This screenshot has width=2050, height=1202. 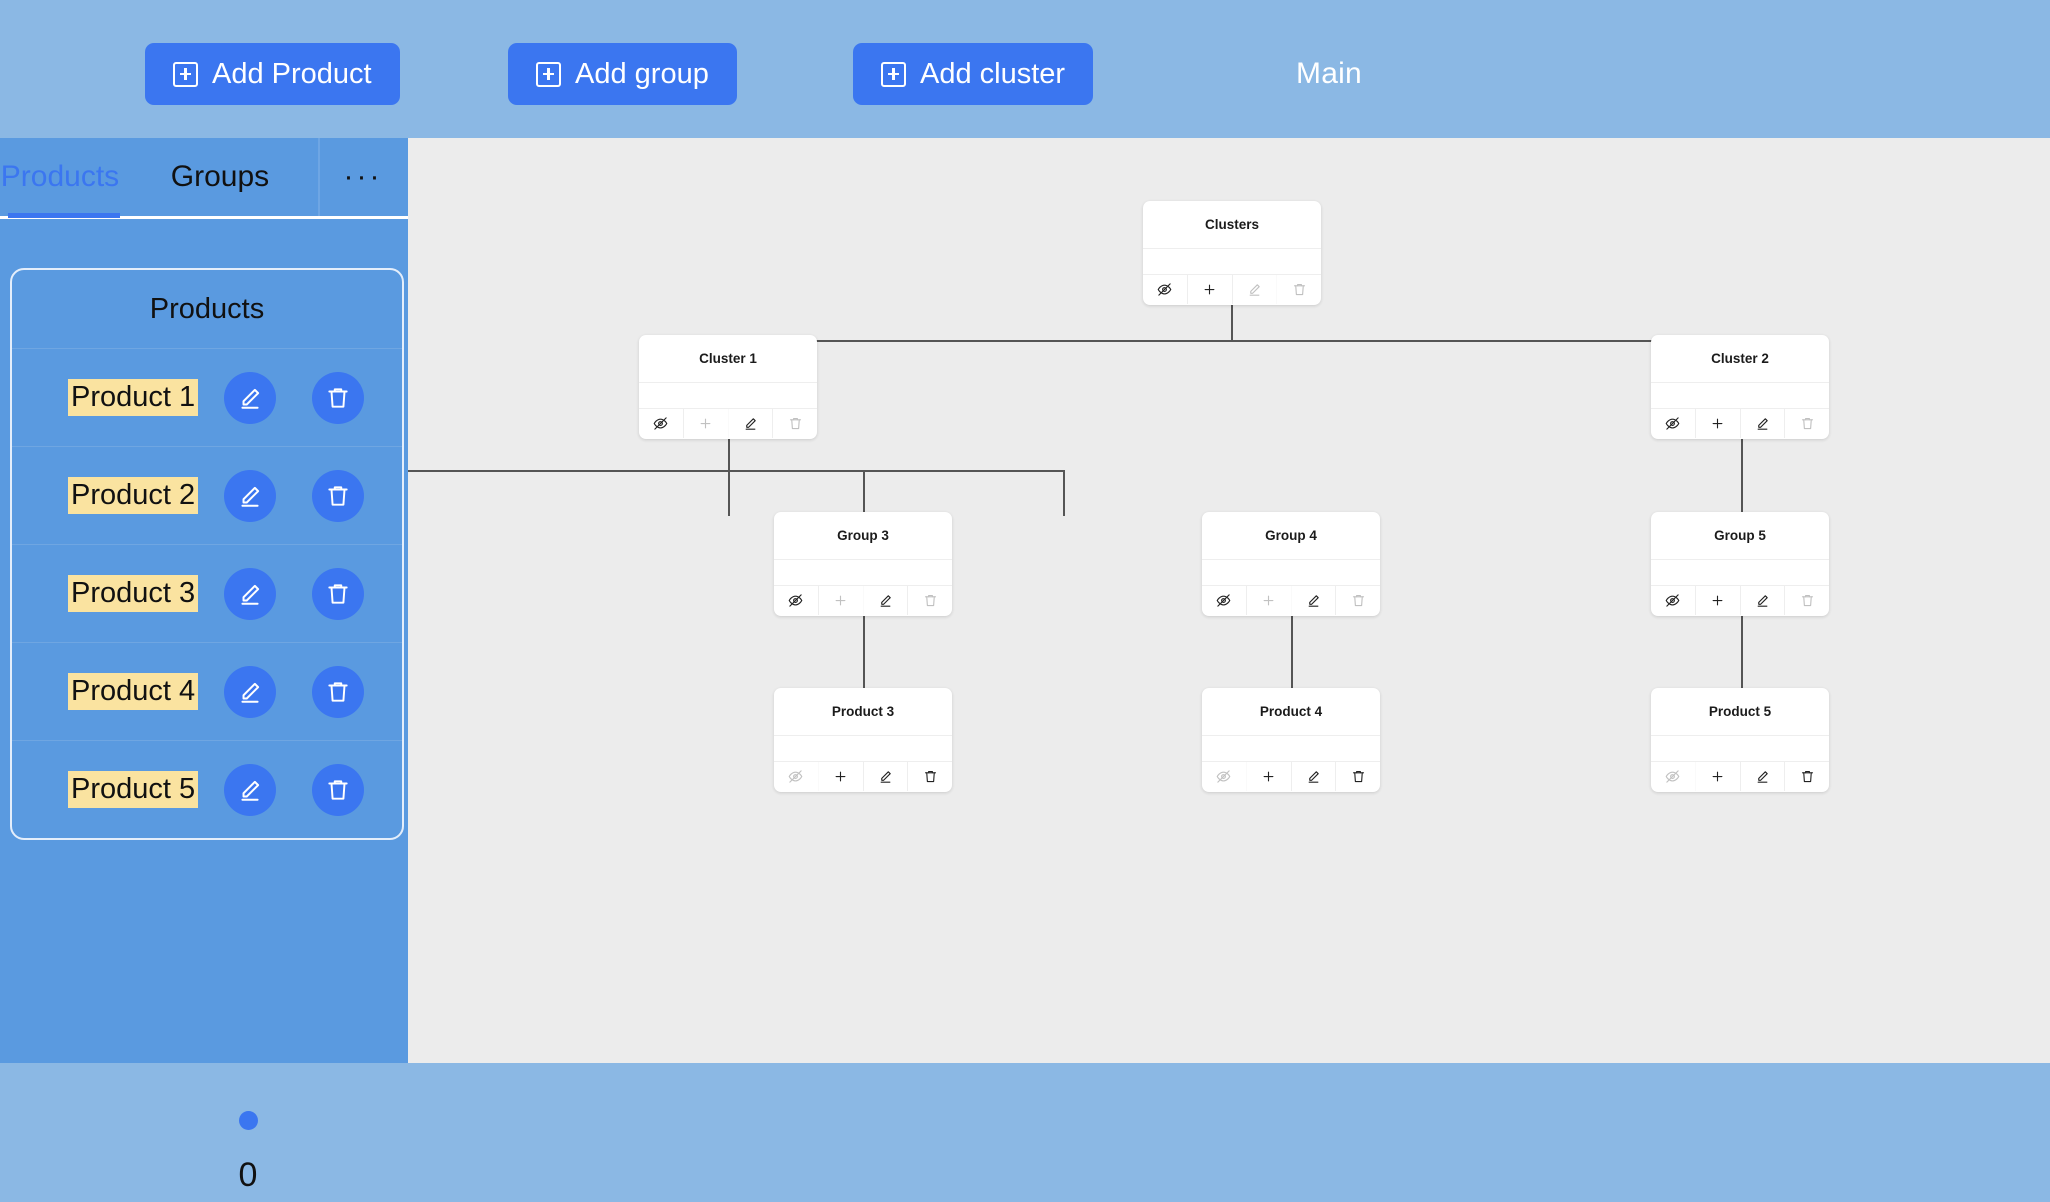 I want to click on node-card: Clusters, so click(x=1232, y=253).